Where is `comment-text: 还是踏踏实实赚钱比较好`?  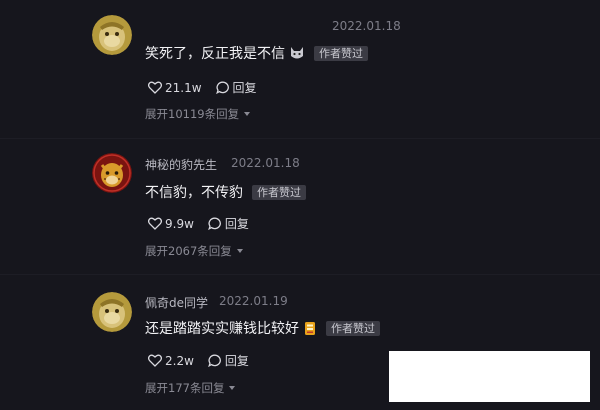
comment-text: 还是踏踏实实赚钱比较好 is located at coordinates (222, 329).